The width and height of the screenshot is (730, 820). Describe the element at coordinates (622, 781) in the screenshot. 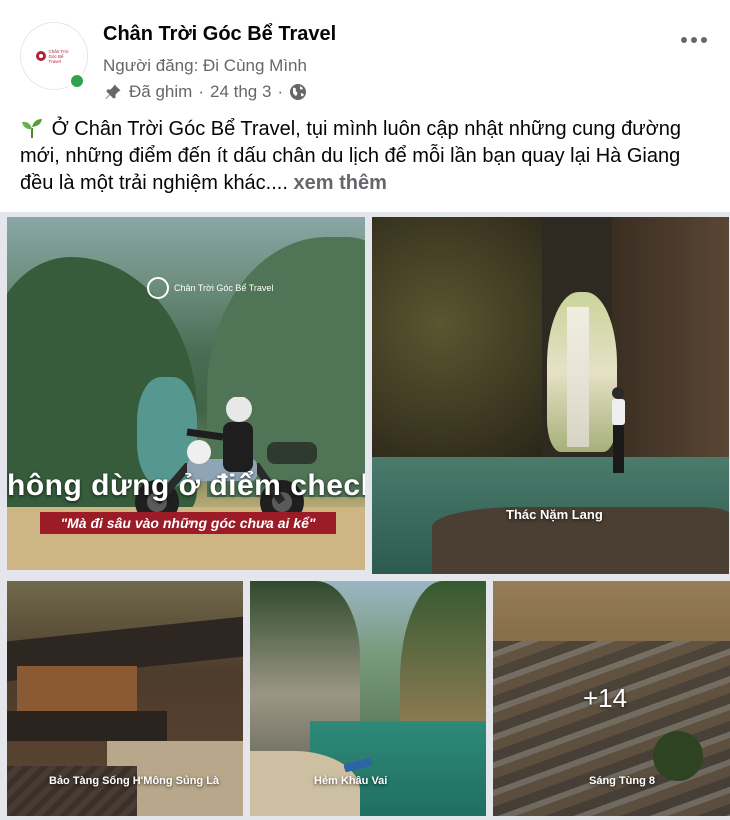

I see `photo-caption: Sáng Tùng 8` at that location.